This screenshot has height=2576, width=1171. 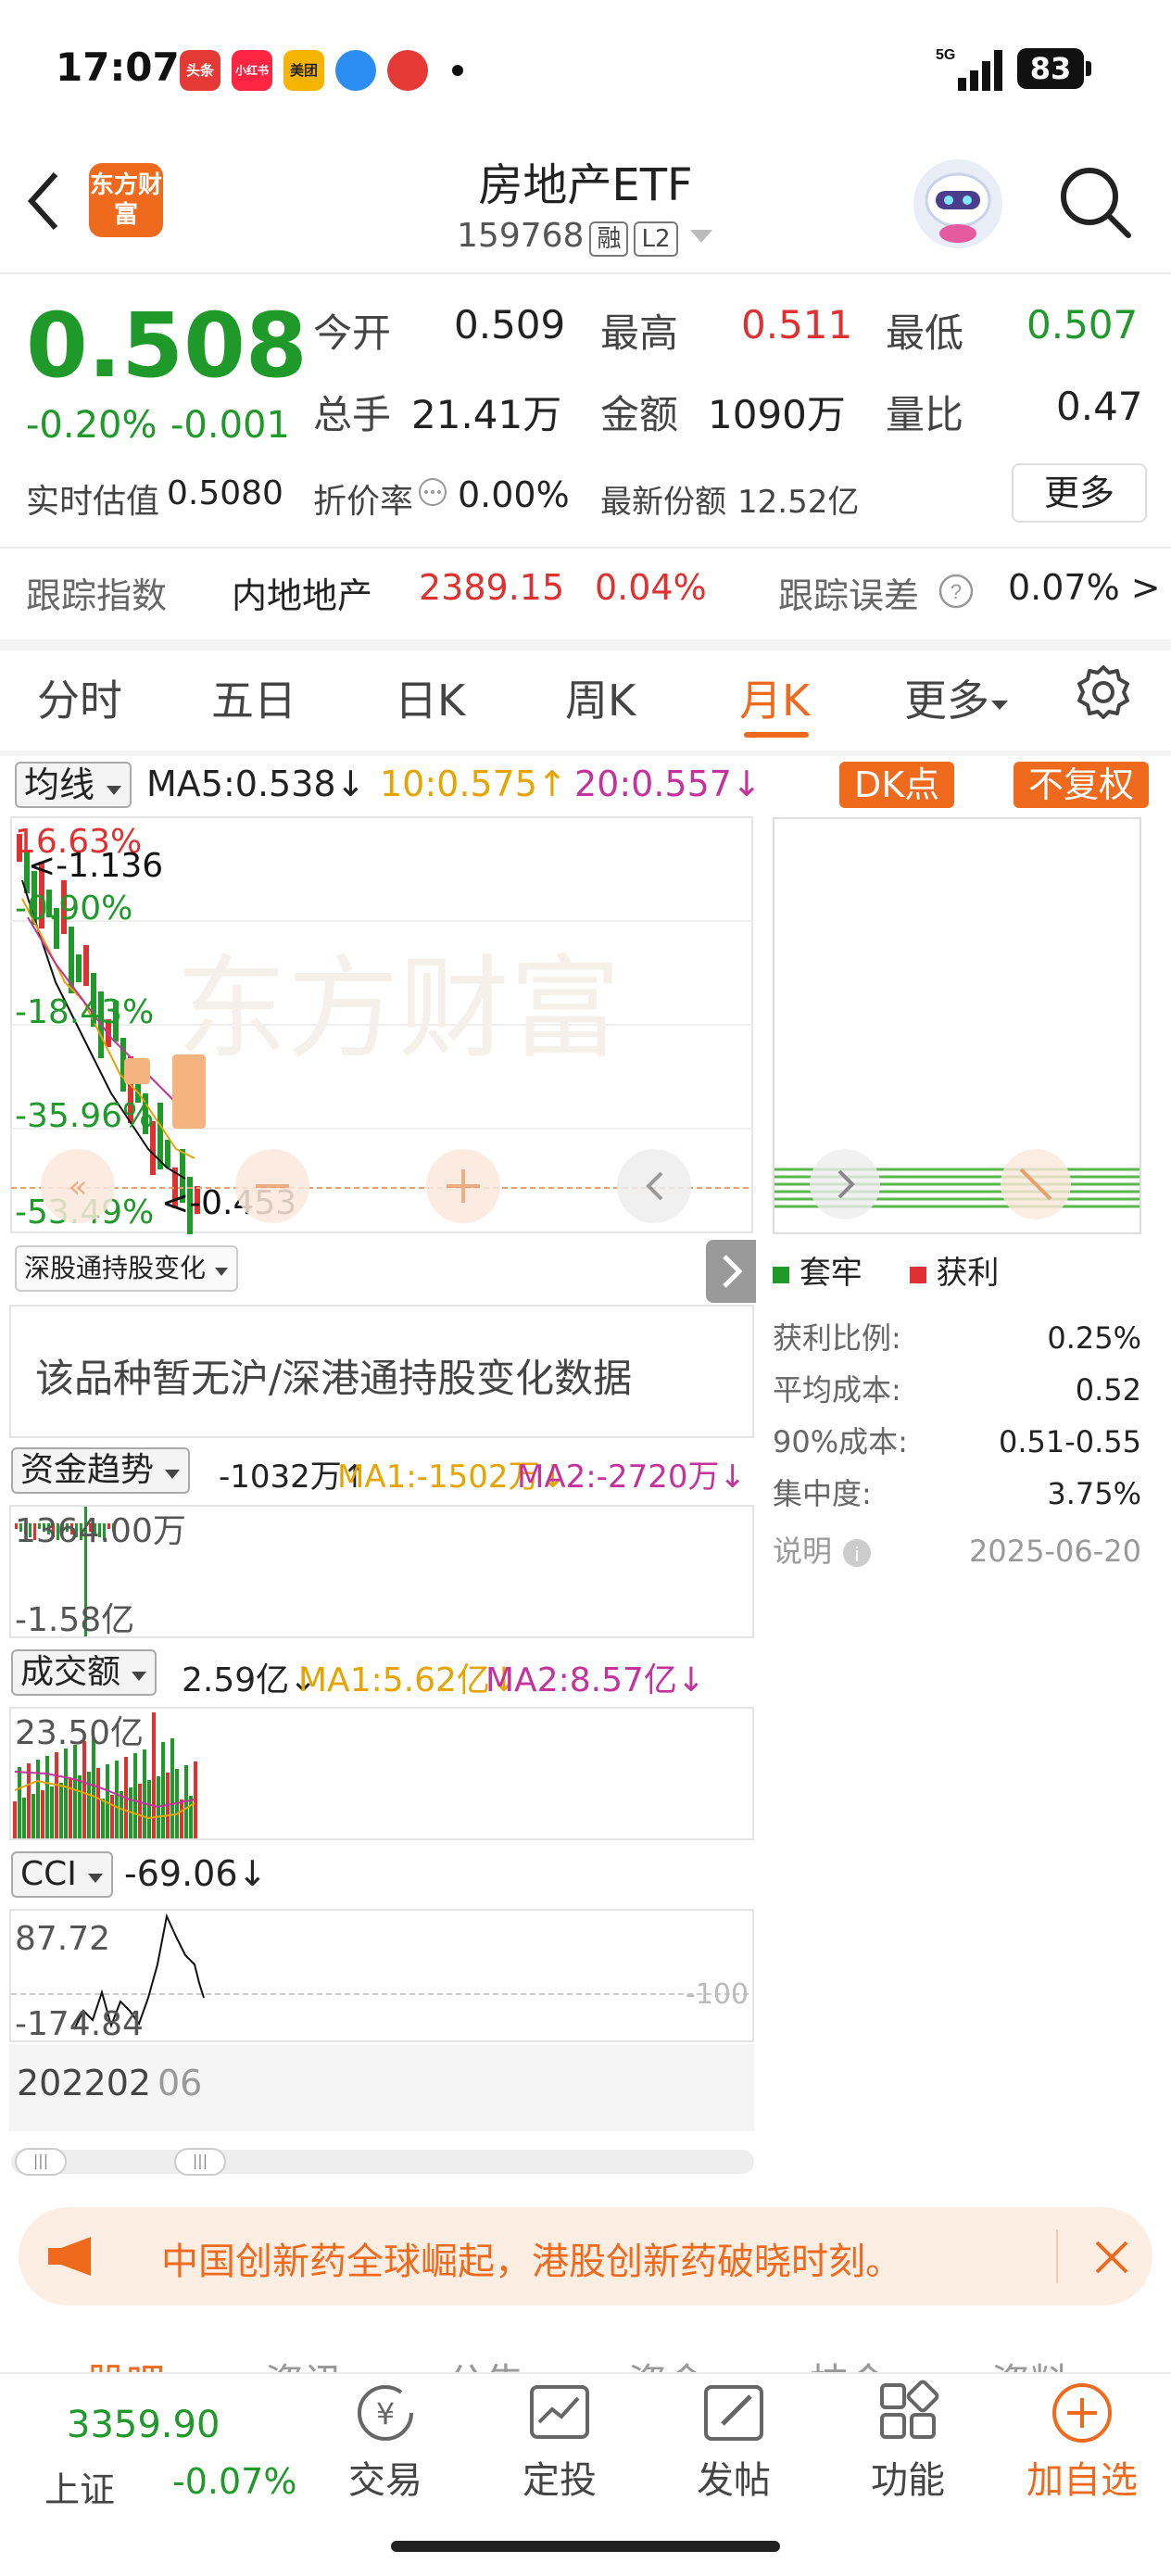 What do you see at coordinates (96, 866) in the screenshot?
I see `max-price-mark: <-1.136` at bounding box center [96, 866].